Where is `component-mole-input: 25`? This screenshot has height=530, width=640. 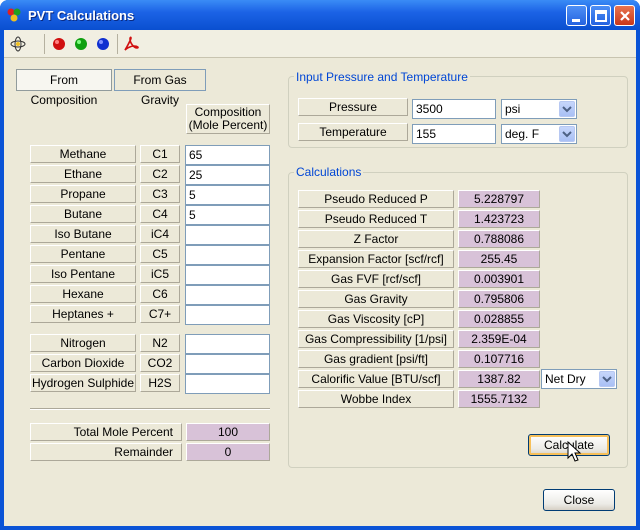
component-mole-input: 25 is located at coordinates (227, 175).